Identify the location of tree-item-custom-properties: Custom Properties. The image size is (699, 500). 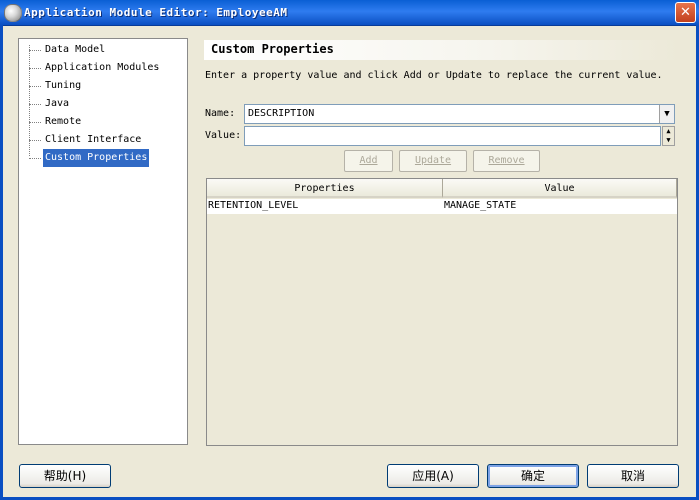
(103, 158).